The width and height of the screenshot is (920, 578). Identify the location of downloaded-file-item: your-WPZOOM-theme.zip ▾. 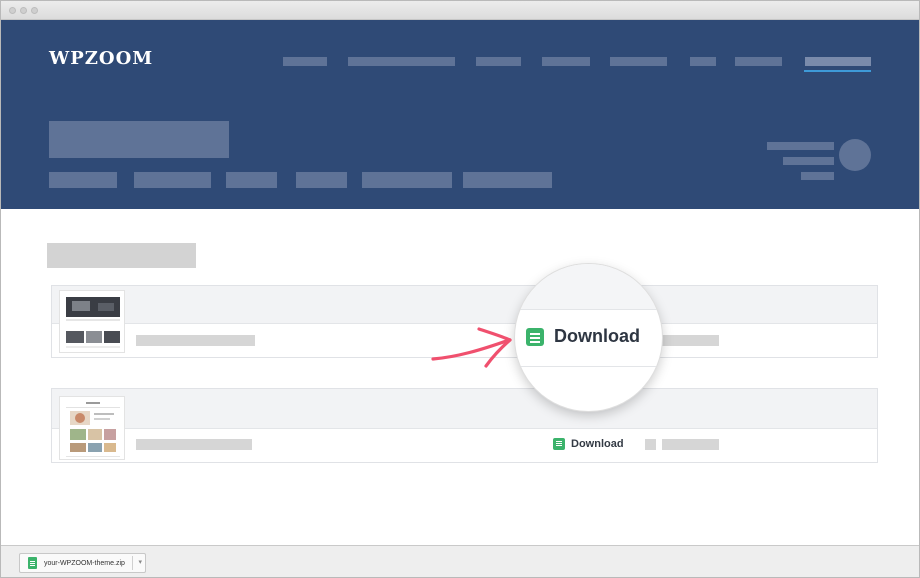
(82, 563).